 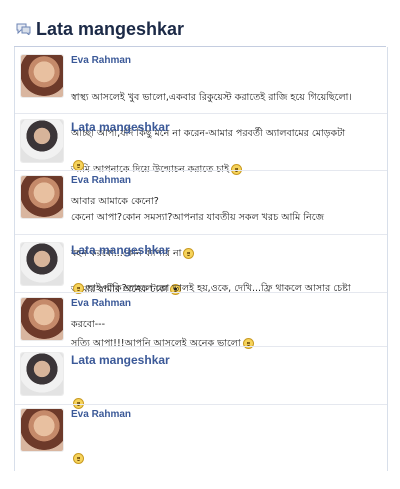 I want to click on message-text, so click(x=224, y=459).